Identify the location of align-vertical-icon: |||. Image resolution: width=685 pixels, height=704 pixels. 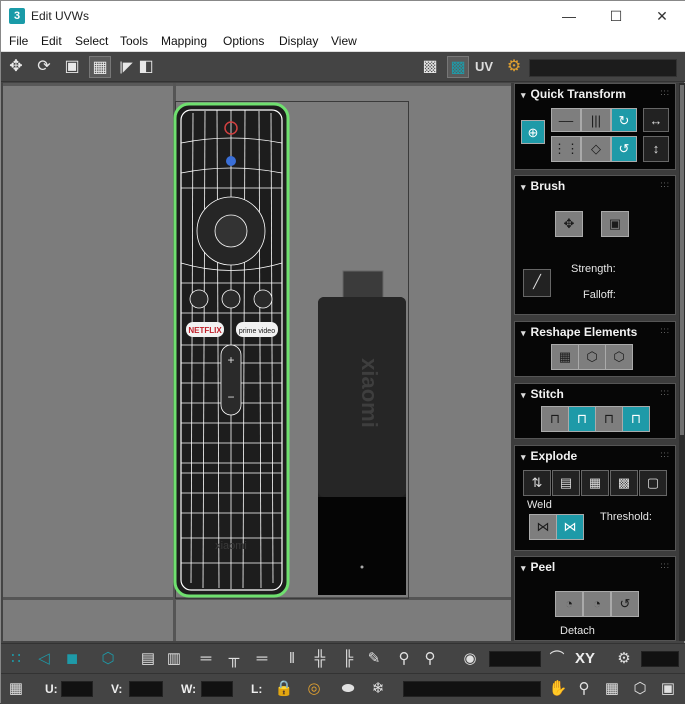
(596, 120).